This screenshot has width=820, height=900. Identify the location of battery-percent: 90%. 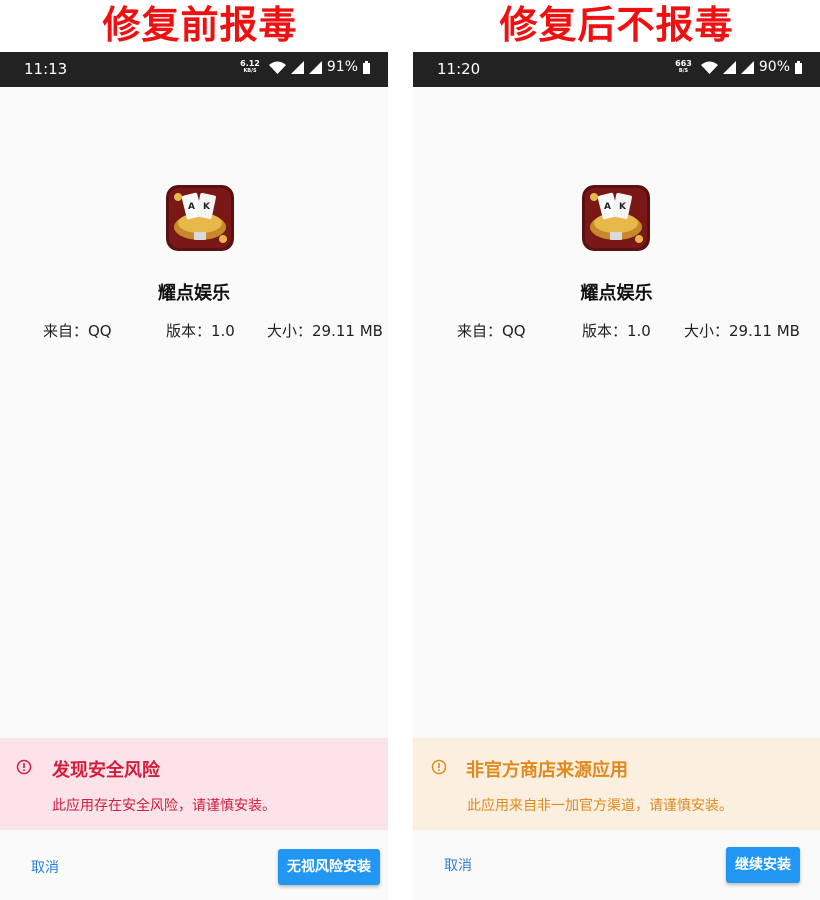
(774, 67).